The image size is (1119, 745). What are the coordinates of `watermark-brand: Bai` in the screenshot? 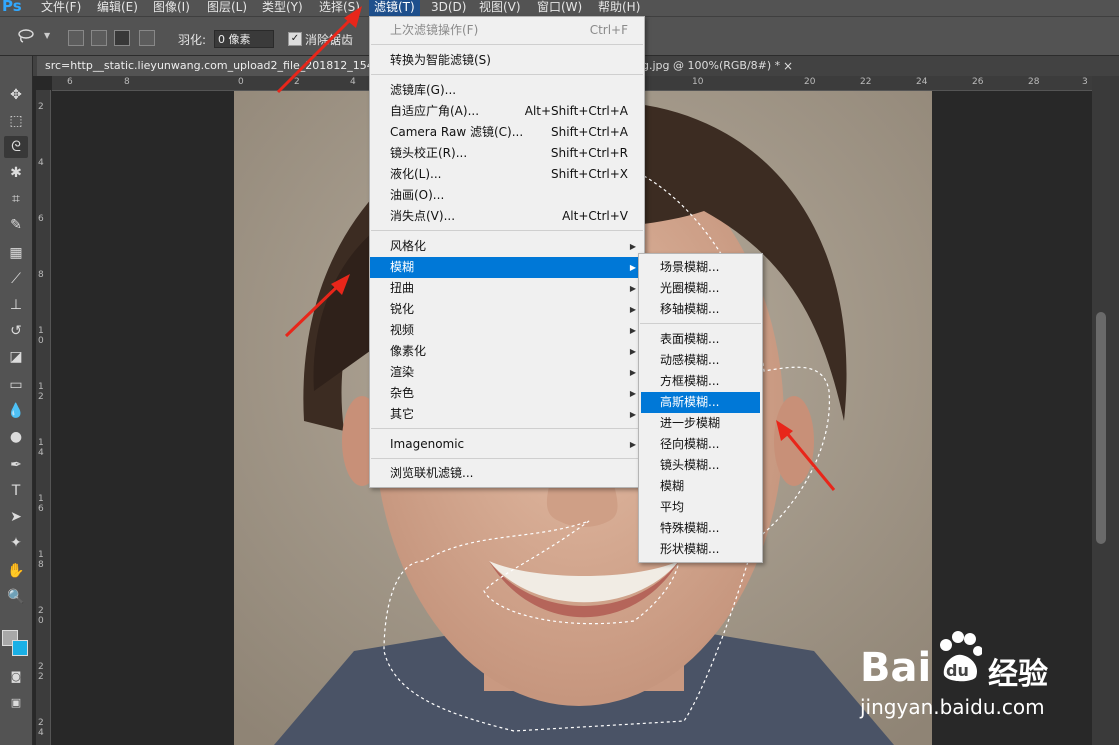 It's located at (896, 668).